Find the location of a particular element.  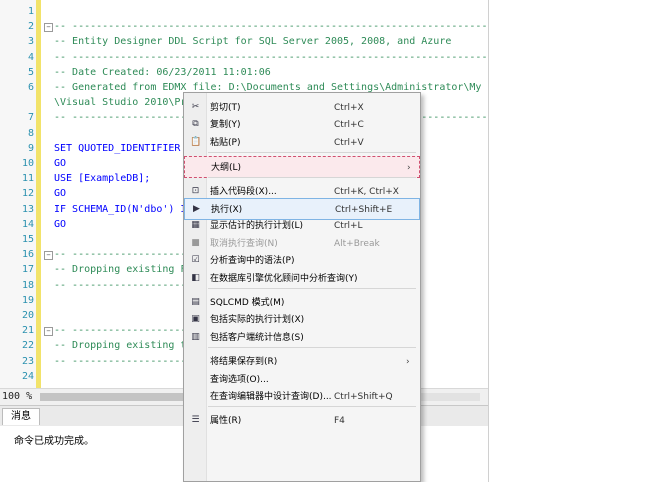

pane-divider is located at coordinates (488, 241).